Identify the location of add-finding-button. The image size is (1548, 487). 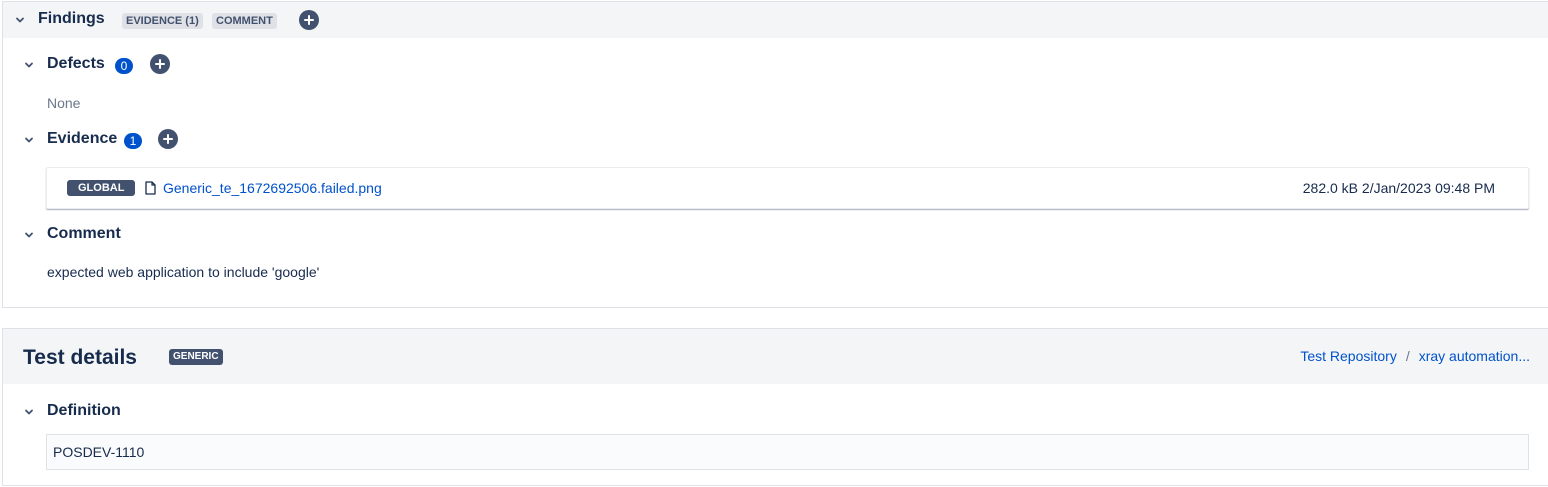
(309, 20).